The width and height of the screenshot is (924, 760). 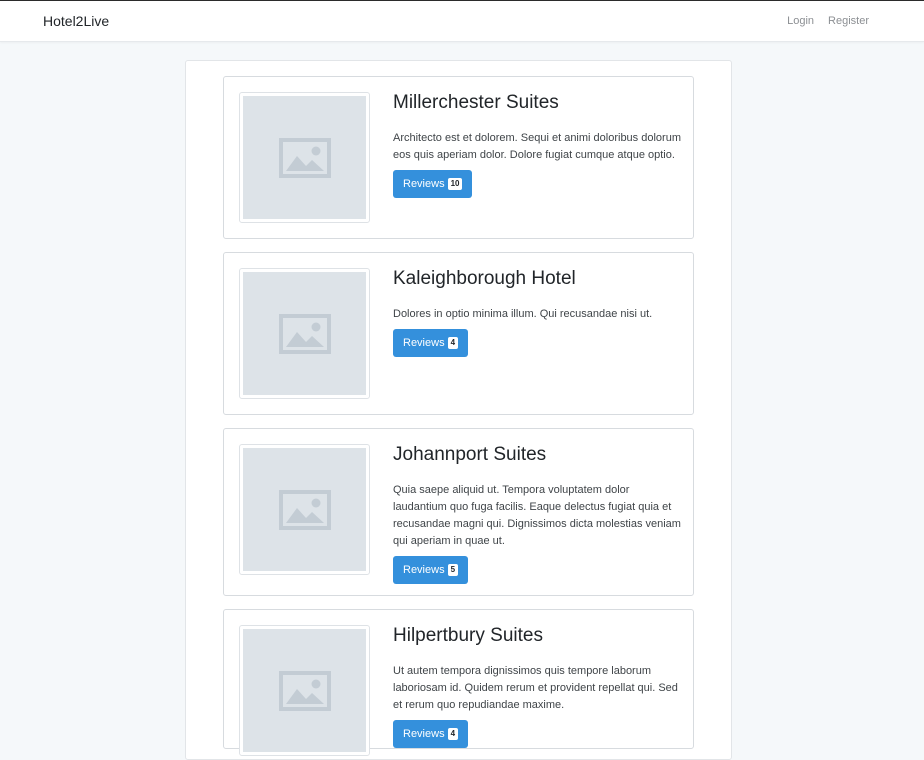 What do you see at coordinates (484, 278) in the screenshot?
I see `hotel-name: Kaleighborough Hotel` at bounding box center [484, 278].